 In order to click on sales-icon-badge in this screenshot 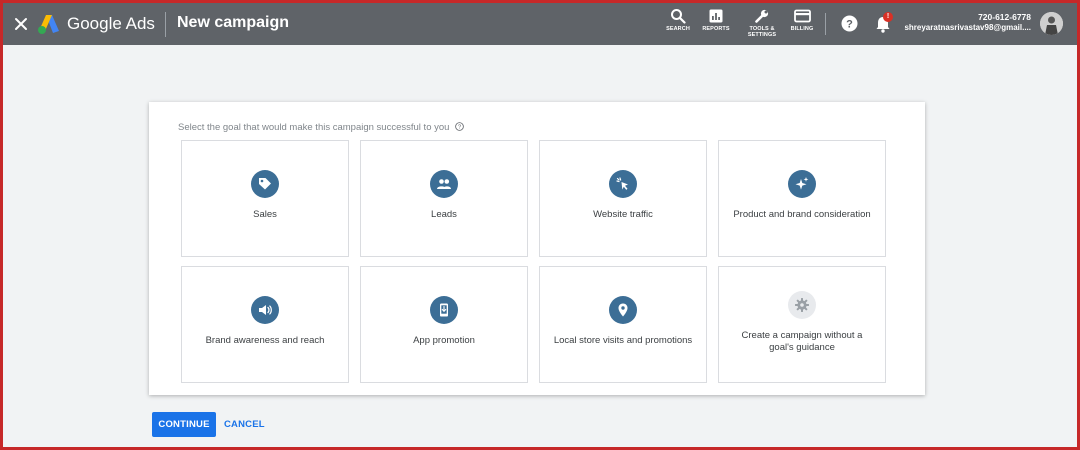, I will do `click(265, 184)`.